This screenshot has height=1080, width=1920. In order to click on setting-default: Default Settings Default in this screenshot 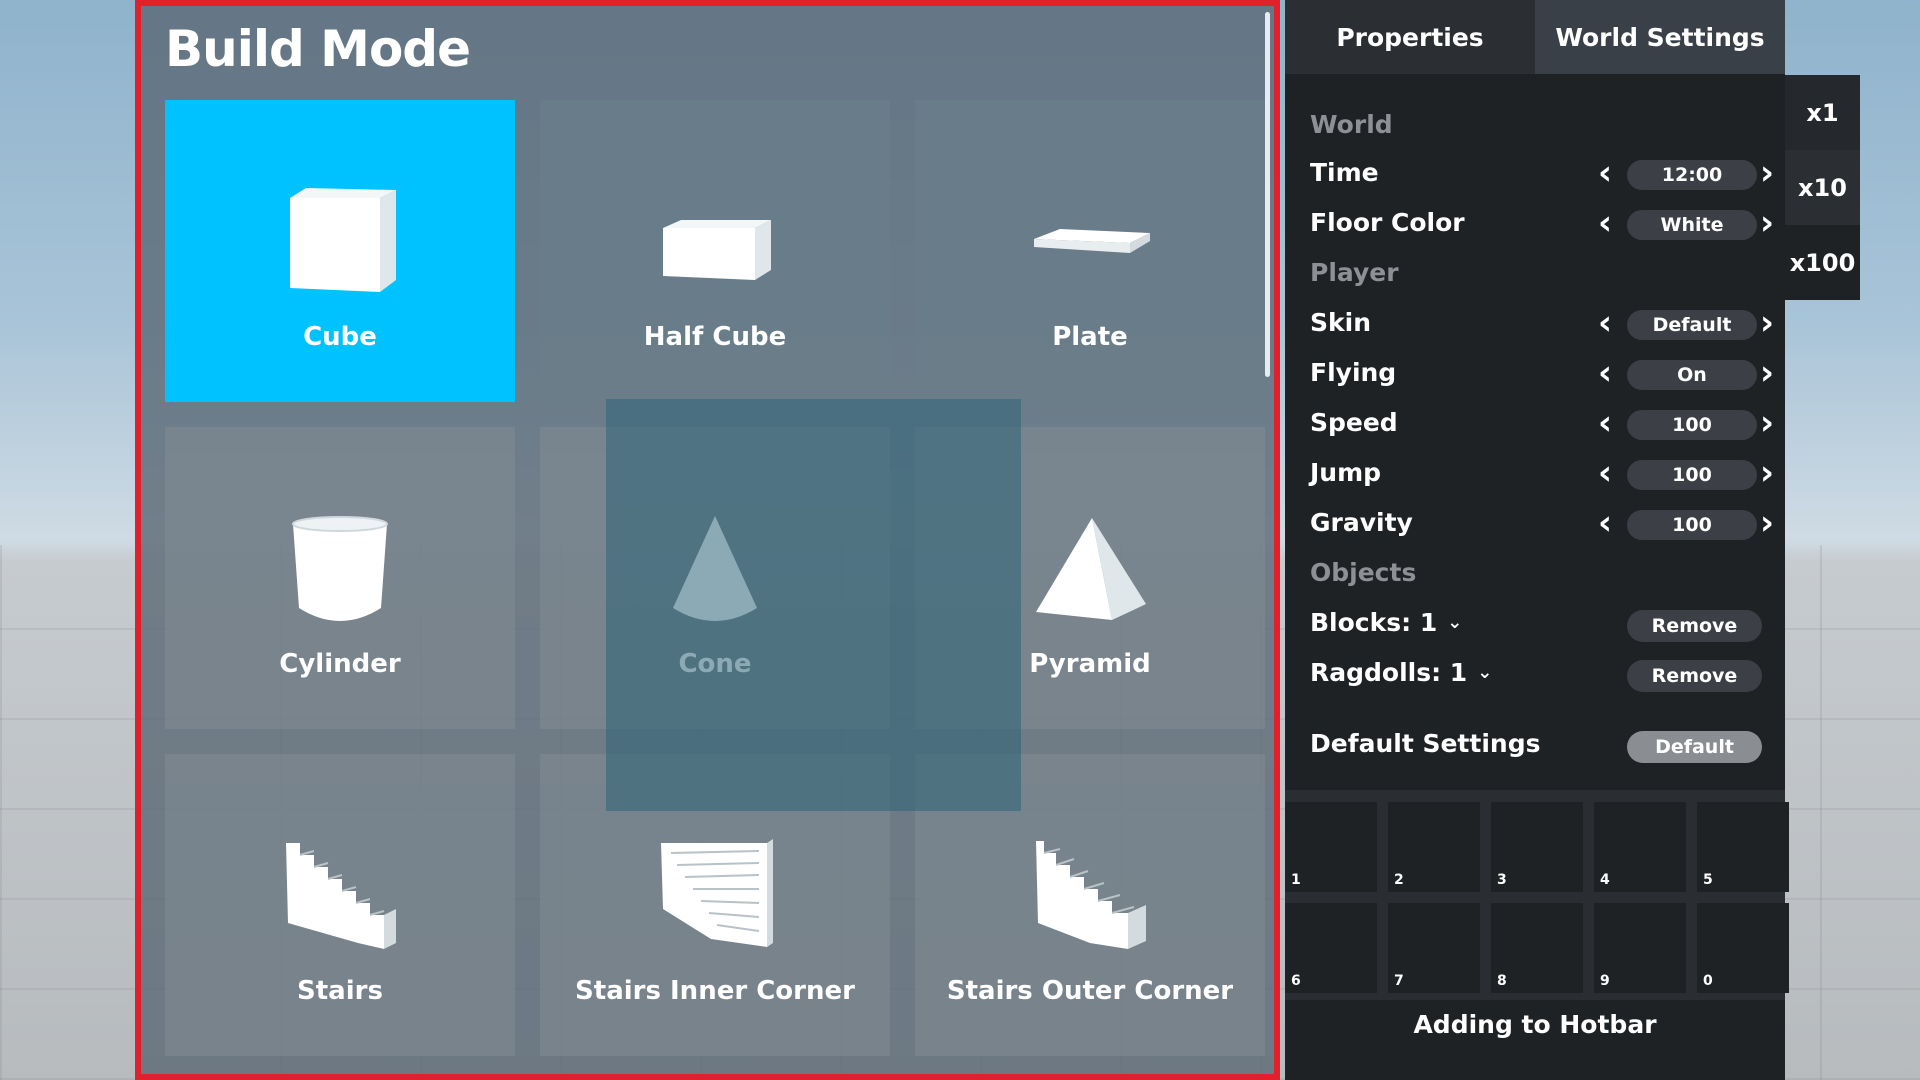, I will do `click(1537, 746)`.